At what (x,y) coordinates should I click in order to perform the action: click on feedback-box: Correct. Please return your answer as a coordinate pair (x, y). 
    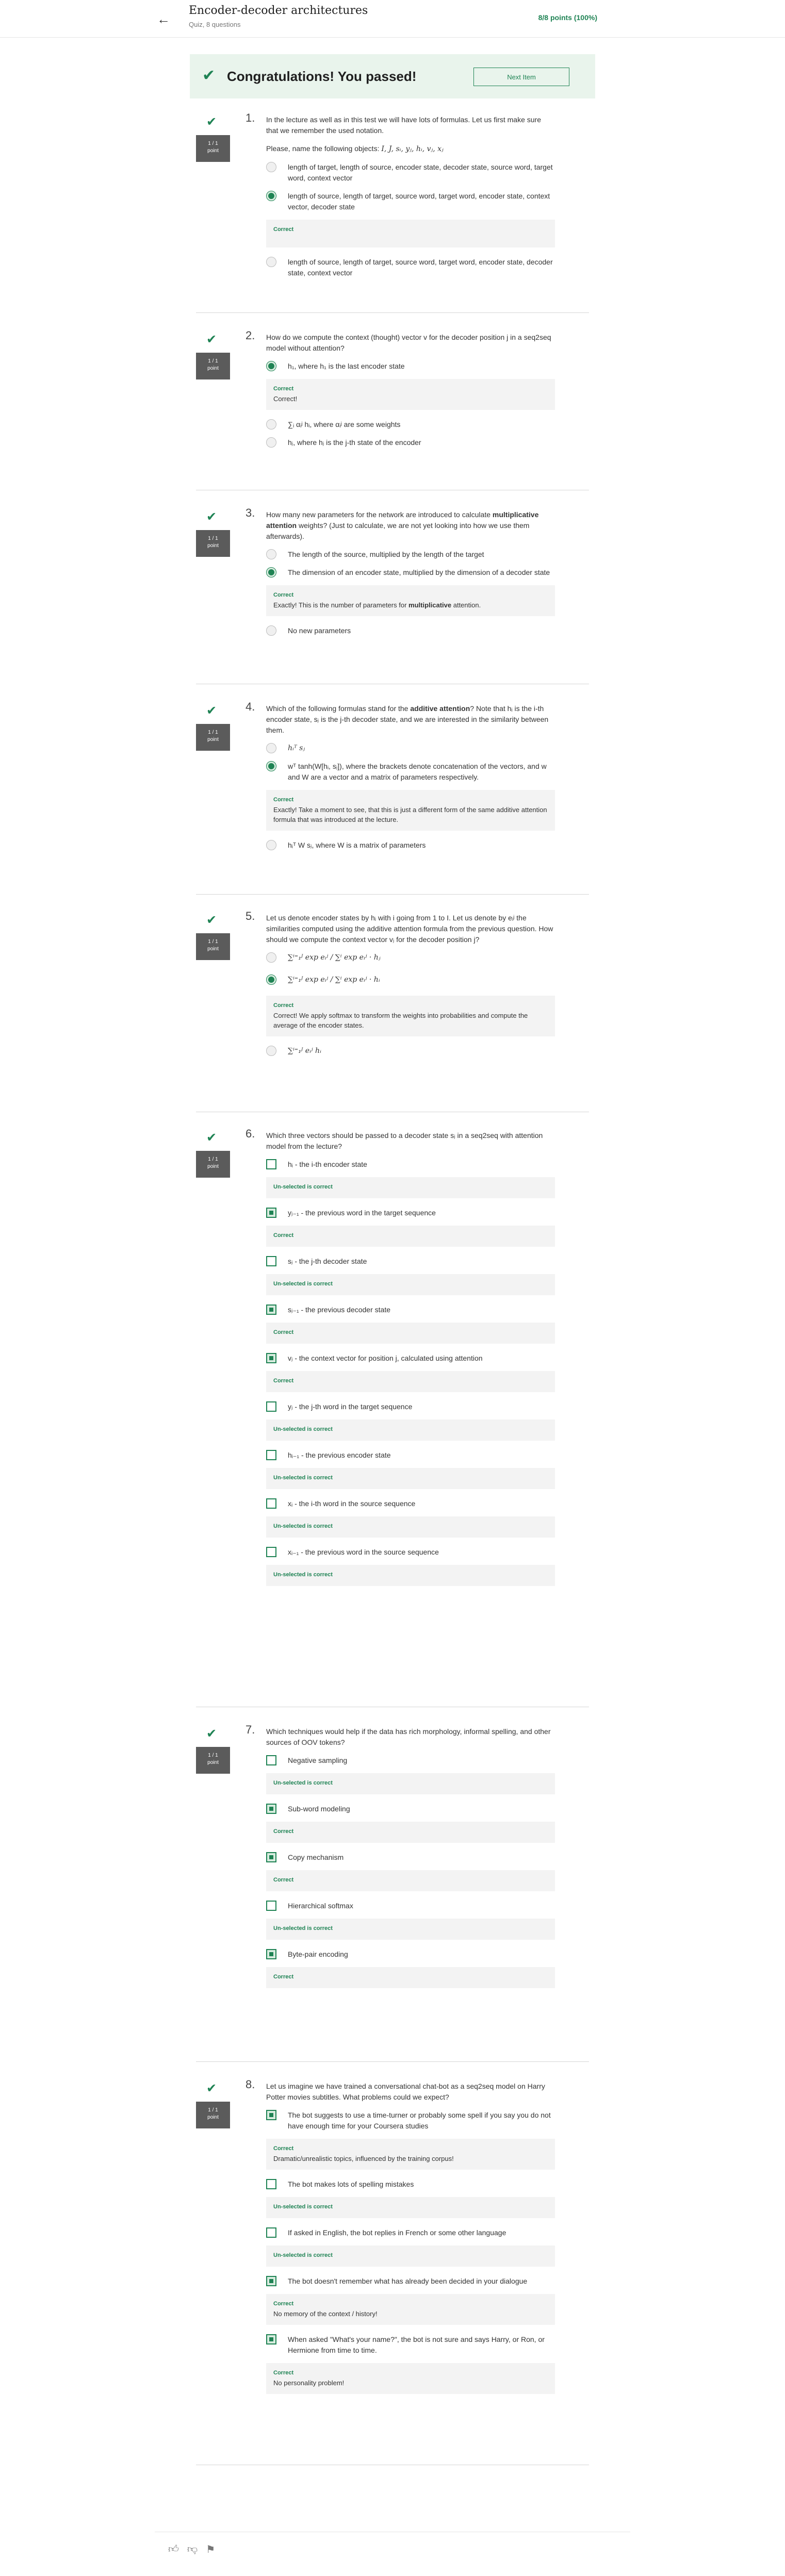
    Looking at the image, I should click on (411, 1978).